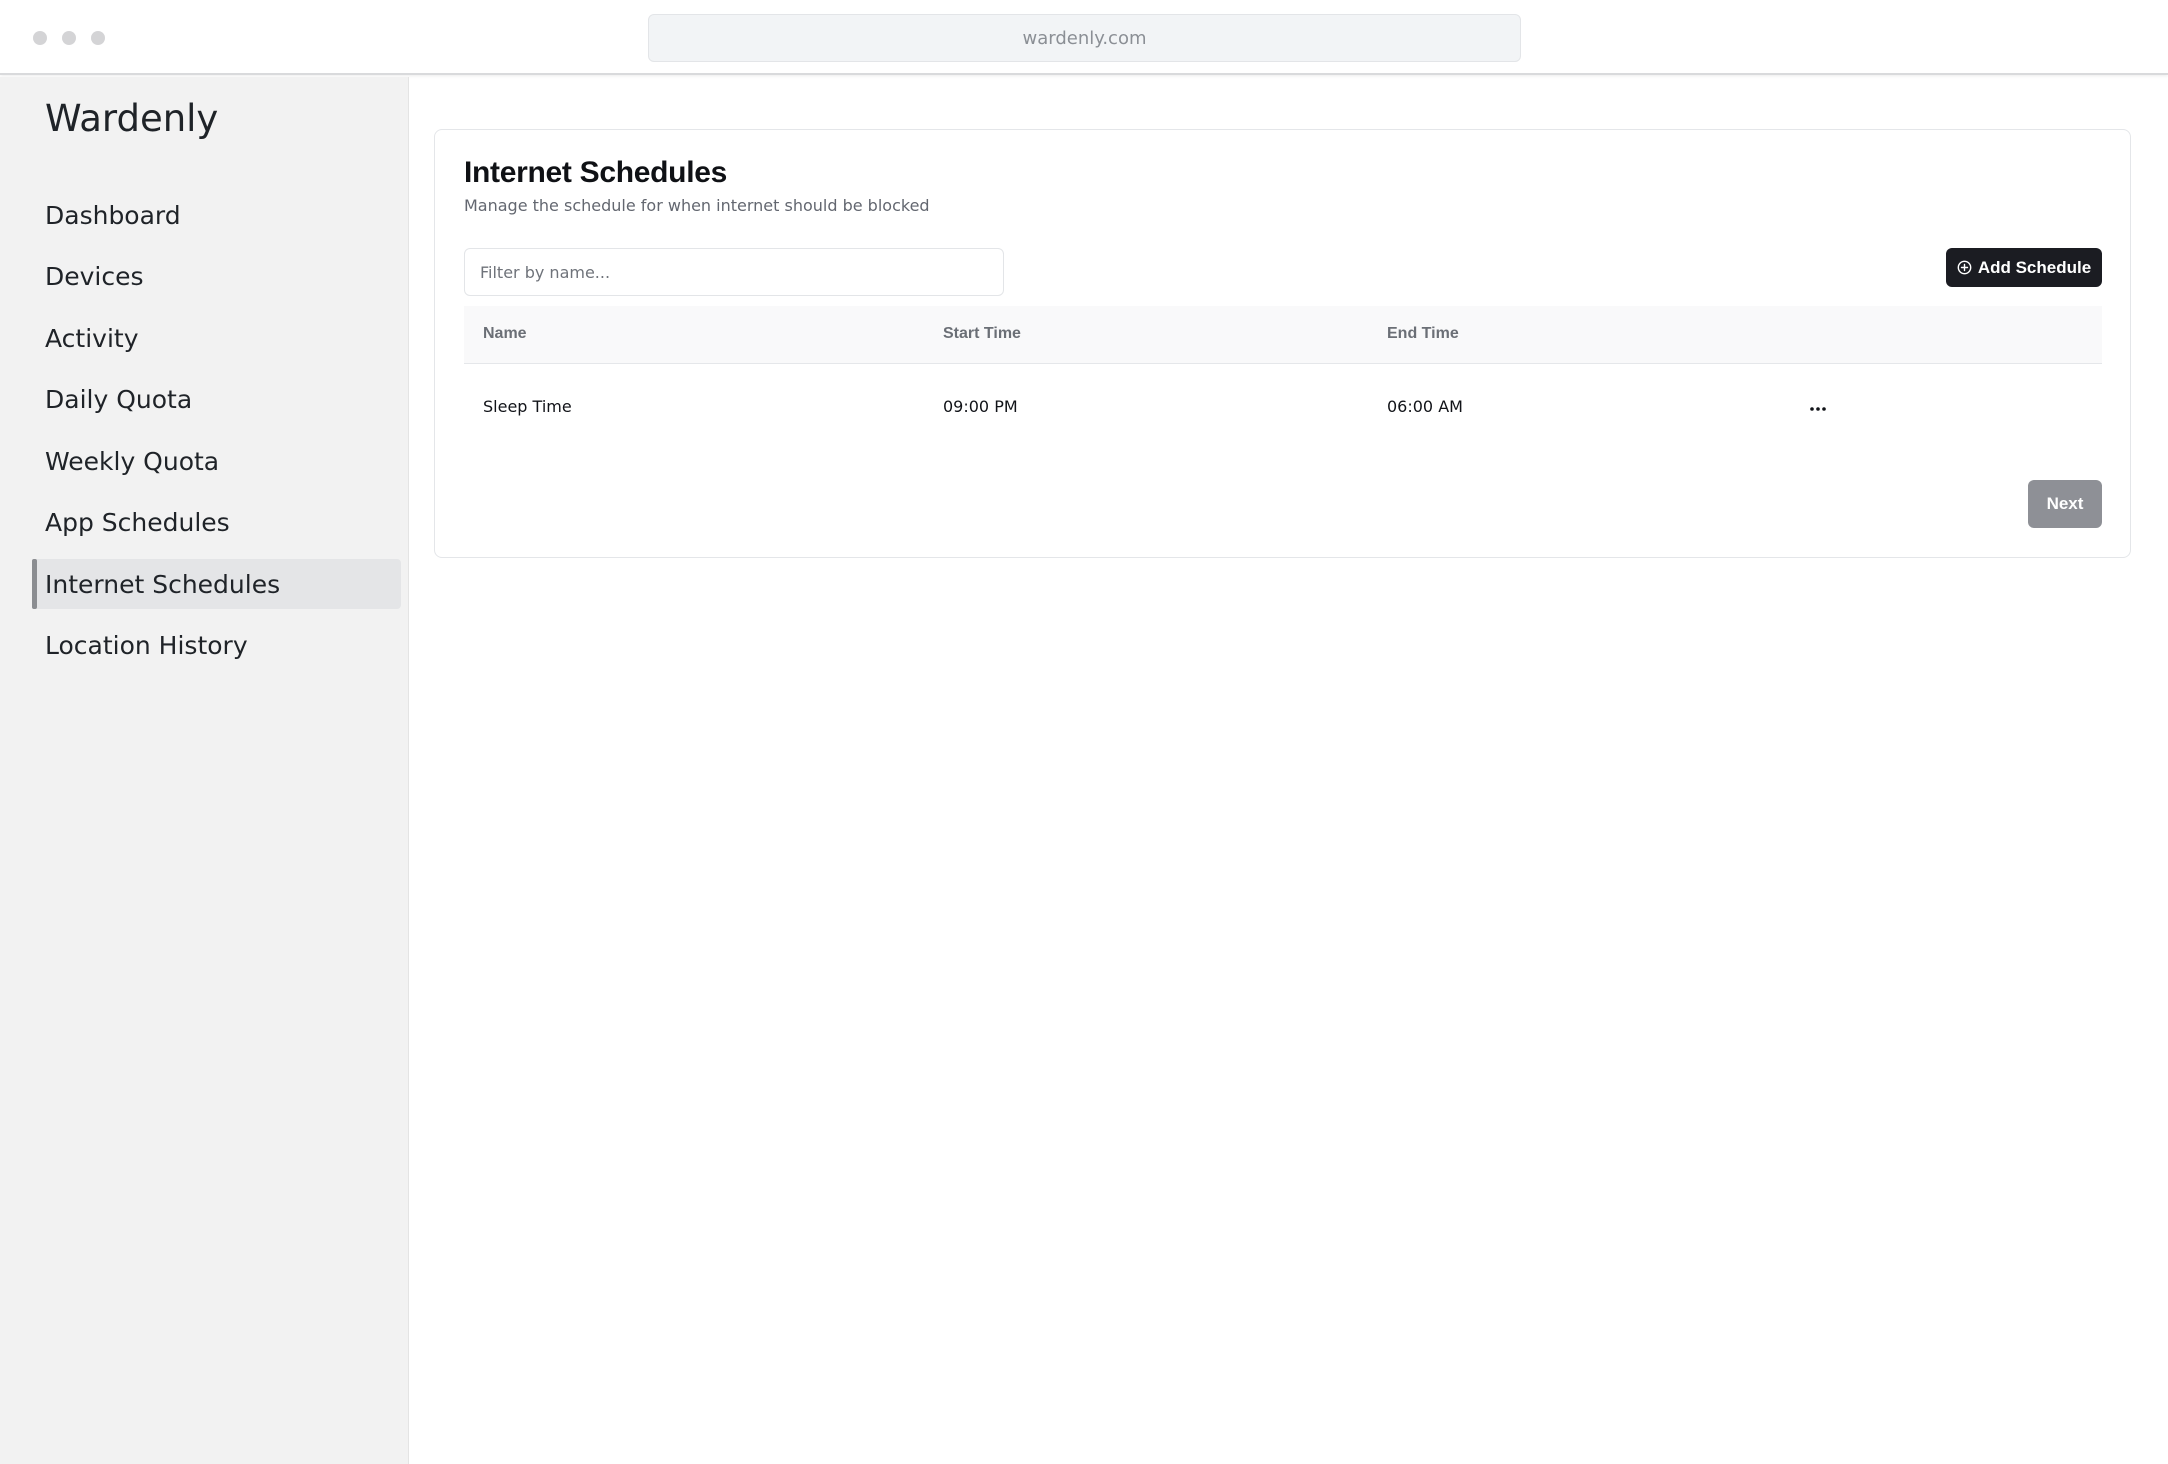 The width and height of the screenshot is (2168, 1464). What do you see at coordinates (1425, 406) in the screenshot?
I see `schedule-end-cell: 06:00 AM` at bounding box center [1425, 406].